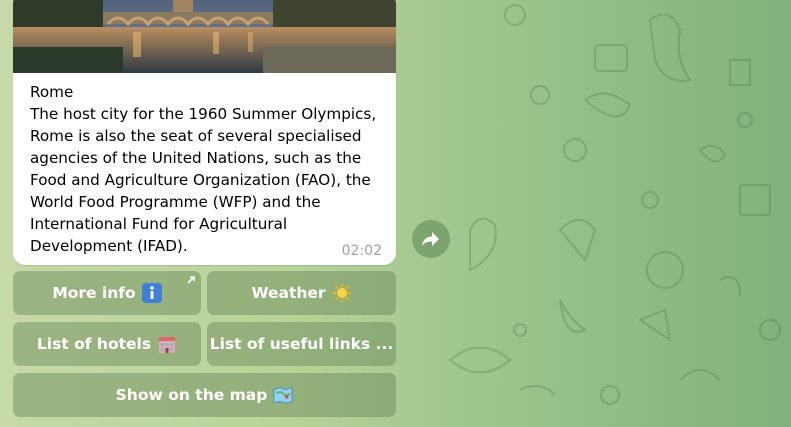 The width and height of the screenshot is (791, 427). What do you see at coordinates (167, 345) in the screenshot?
I see `hotel-icon` at bounding box center [167, 345].